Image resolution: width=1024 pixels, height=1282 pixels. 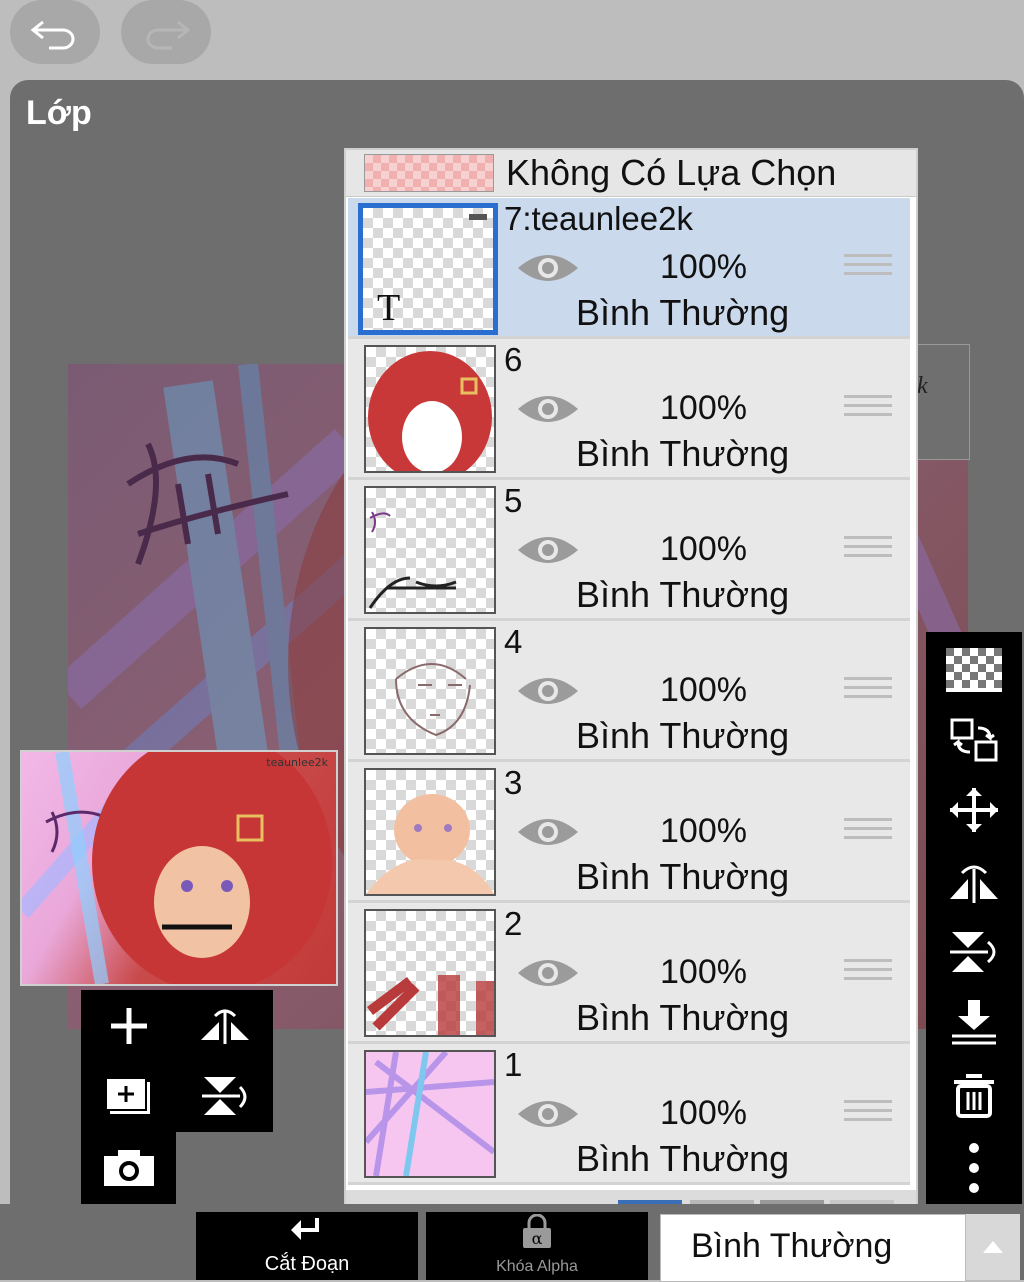 What do you see at coordinates (513, 641) in the screenshot?
I see `layer-name: 4` at bounding box center [513, 641].